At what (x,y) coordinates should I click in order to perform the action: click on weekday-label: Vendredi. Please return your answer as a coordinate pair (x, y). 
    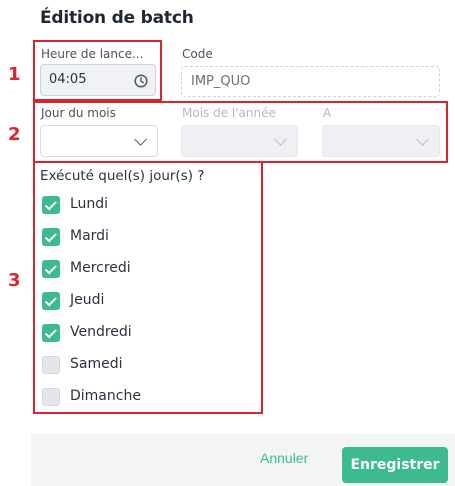
    Looking at the image, I should click on (101, 332).